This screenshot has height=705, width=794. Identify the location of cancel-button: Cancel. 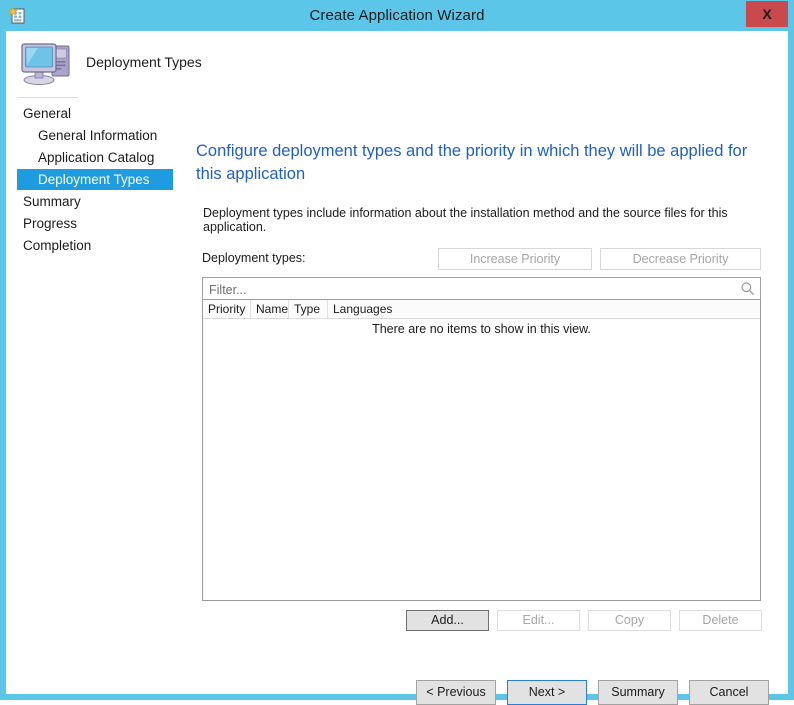
(729, 692).